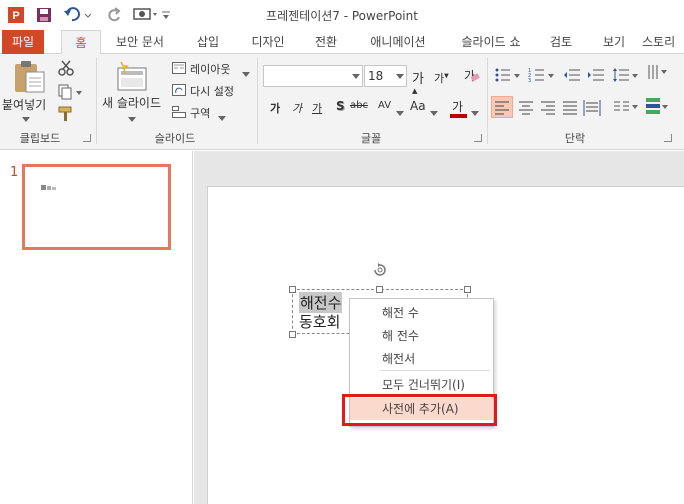 The width and height of the screenshot is (684, 504). I want to click on font-size-dropdown-icon, so click(400, 77).